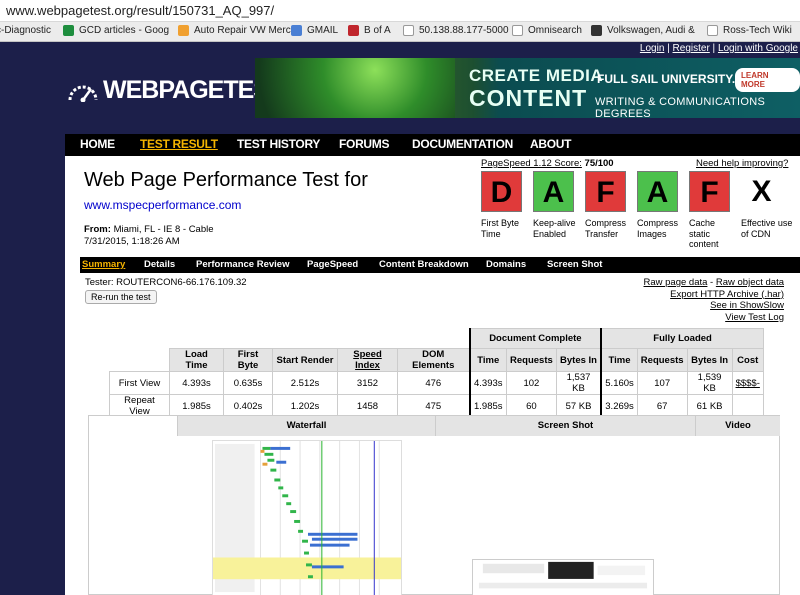 The width and height of the screenshot is (800, 595). I want to click on bookmark-item: Ross-Tech Wiki, so click(749, 30).